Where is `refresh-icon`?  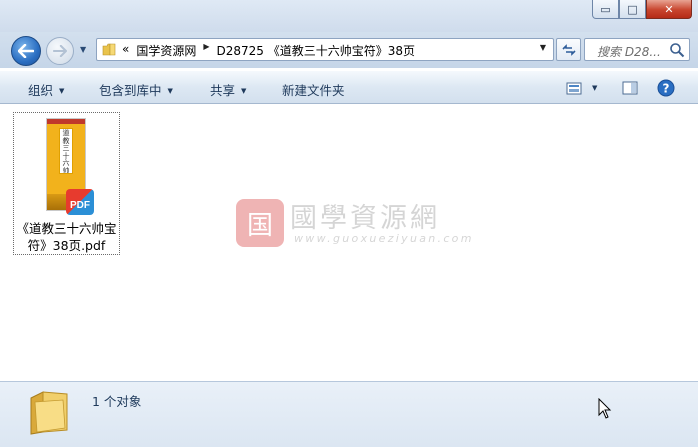 refresh-icon is located at coordinates (568, 49).